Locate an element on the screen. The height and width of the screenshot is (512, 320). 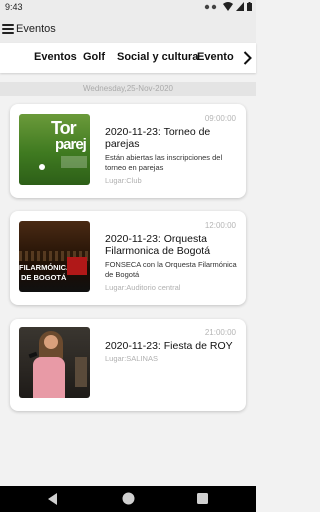
tab-eventos: Eventos is located at coordinates (55, 57).